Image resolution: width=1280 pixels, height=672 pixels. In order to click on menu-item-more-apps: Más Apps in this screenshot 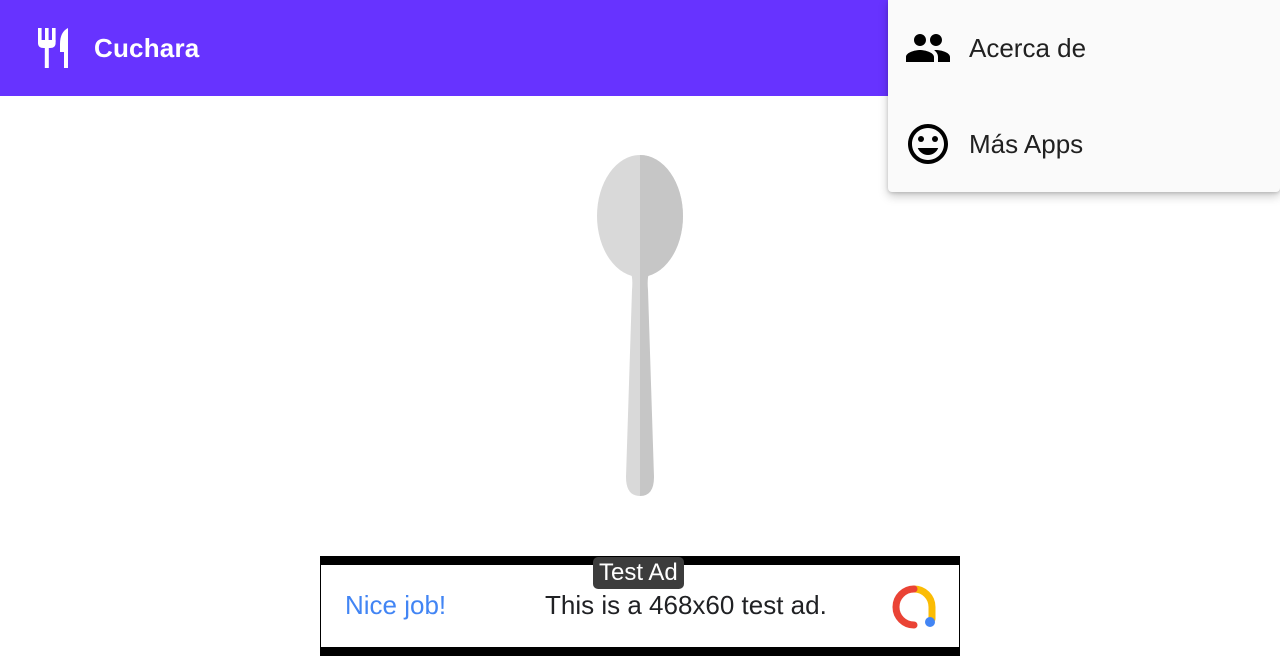, I will do `click(1084, 144)`.